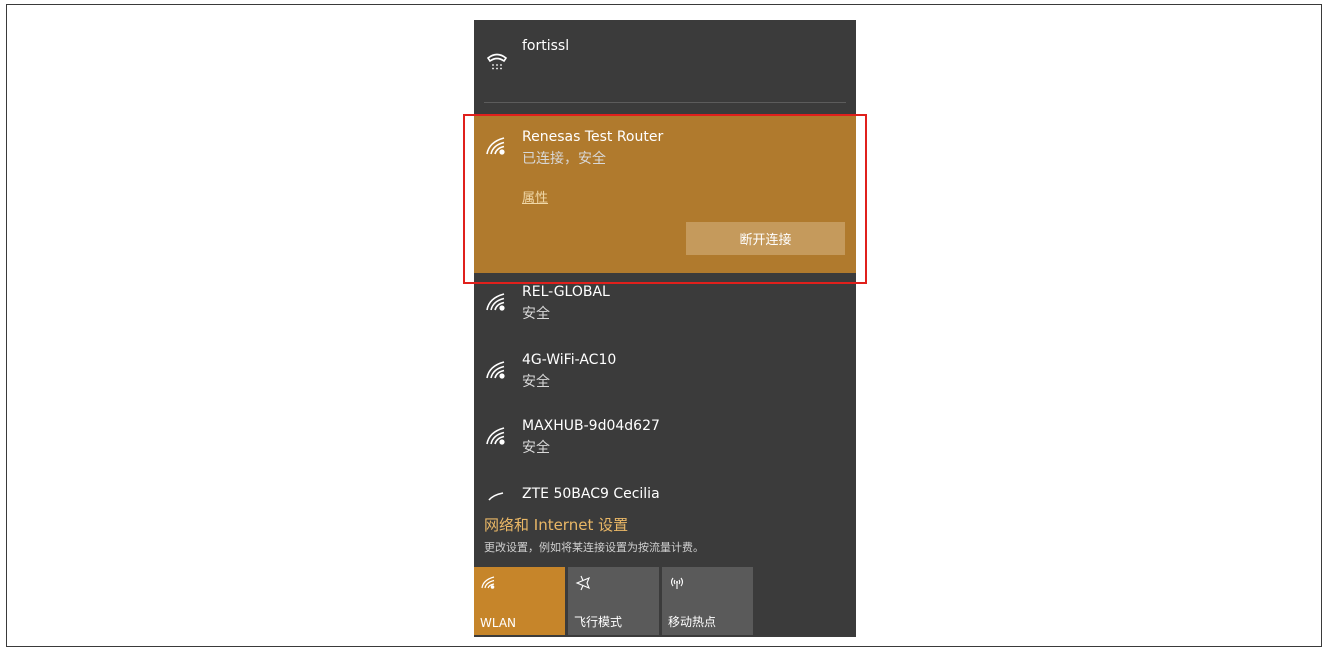 This screenshot has height=651, width=1328. I want to click on network-settings-description: 更改设置，例如将某连接设置为按流量计费。, so click(594, 547).